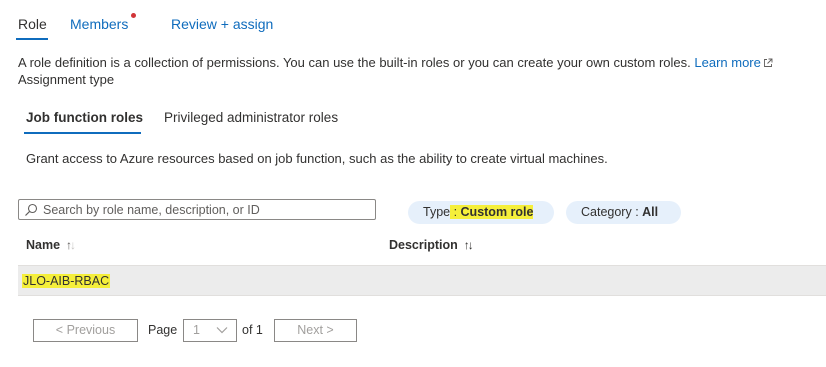 The image size is (826, 367). Describe the element at coordinates (84, 117) in the screenshot. I see `tab-job-function-roles: Job function roles` at that location.